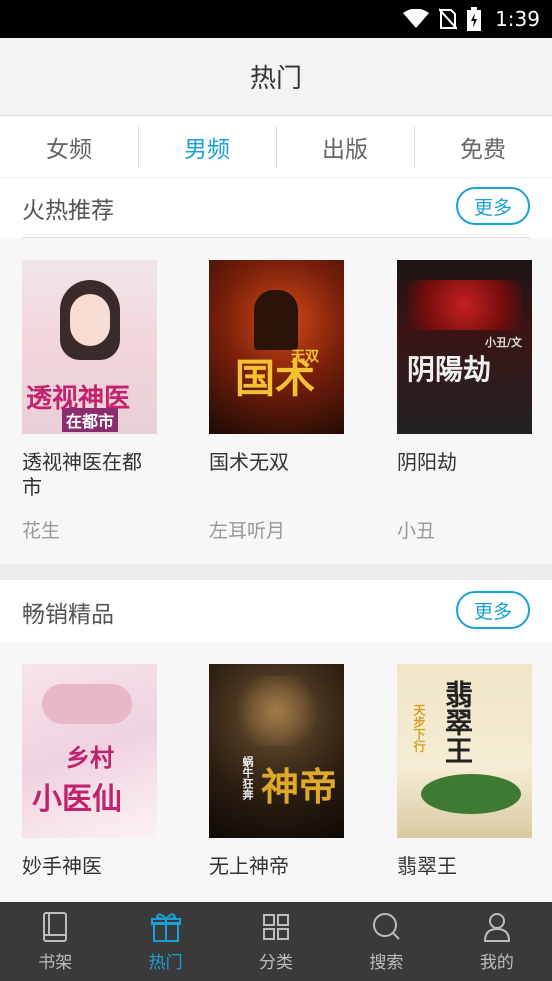  Describe the element at coordinates (249, 866) in the screenshot. I see `book-title: 无上神帝` at that location.